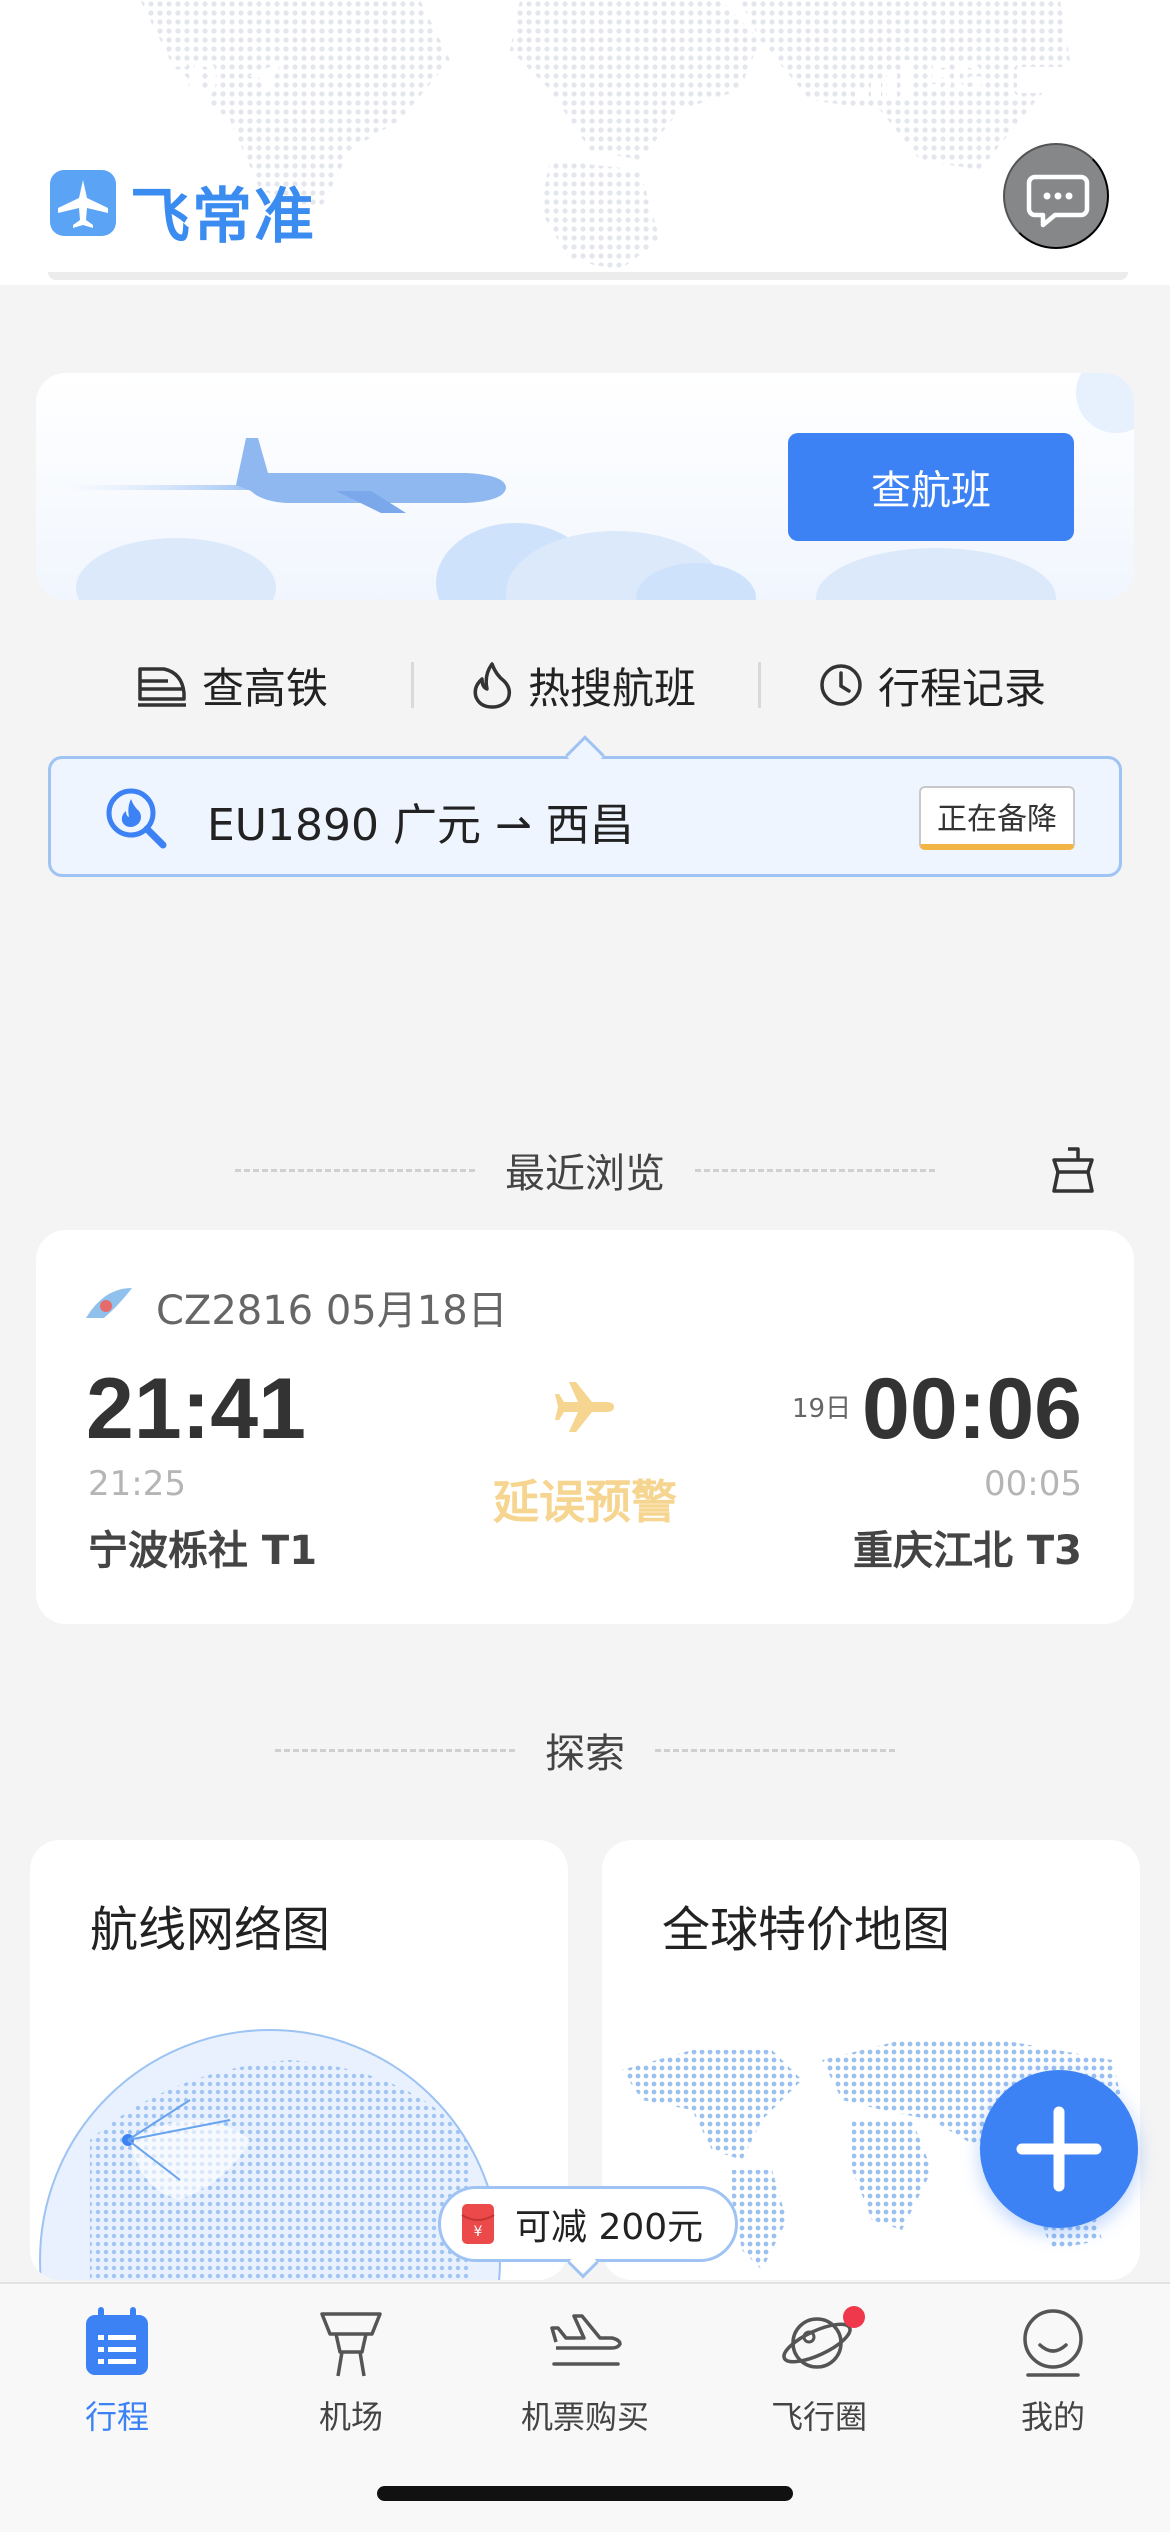  What do you see at coordinates (957, 78) in the screenshot?
I see `network-type: 5G` at bounding box center [957, 78].